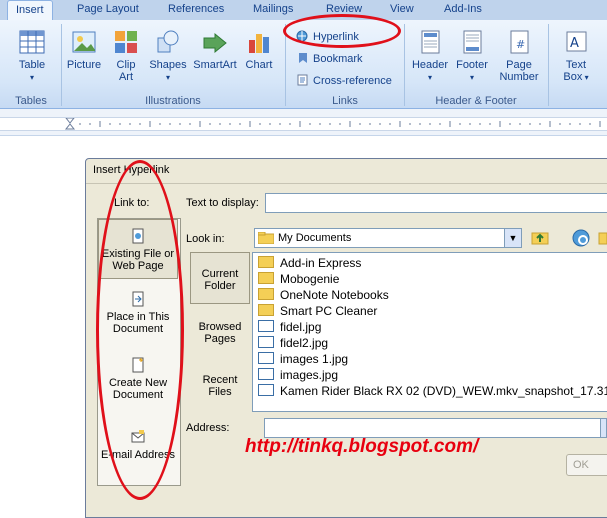 This screenshot has width=607, height=518. What do you see at coordinates (302, 80) in the screenshot?
I see `cross-reference-icon` at bounding box center [302, 80].